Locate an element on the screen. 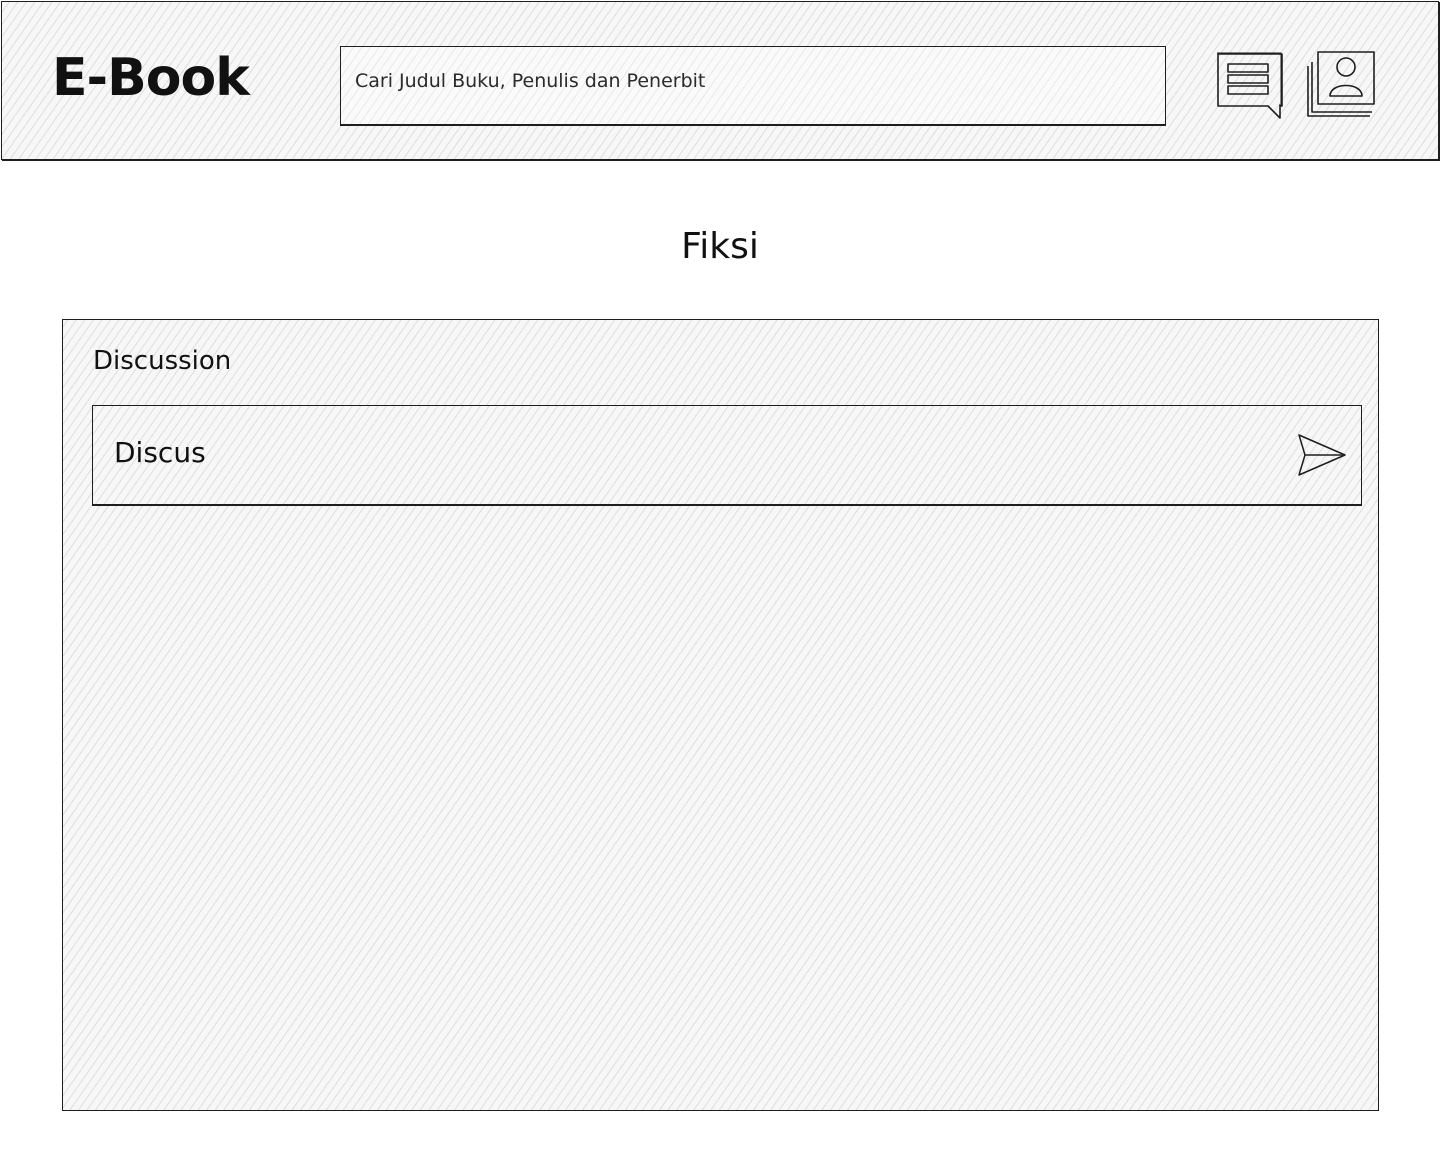 This screenshot has height=1151, width=1440. search-placeholder: Cari Judul Buku, Penulis dan Penerbit is located at coordinates (530, 80).